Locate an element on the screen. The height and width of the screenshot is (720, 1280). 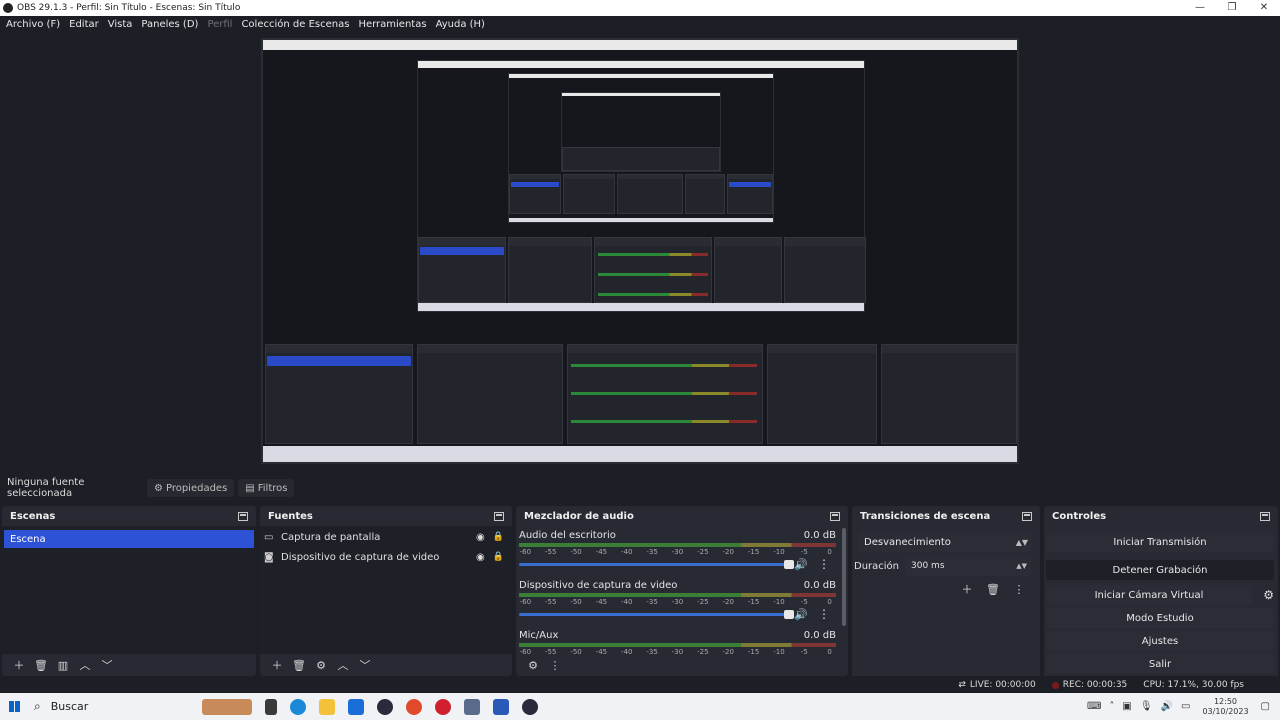
move-source-up-button: ︿ is located at coordinates (343, 665).